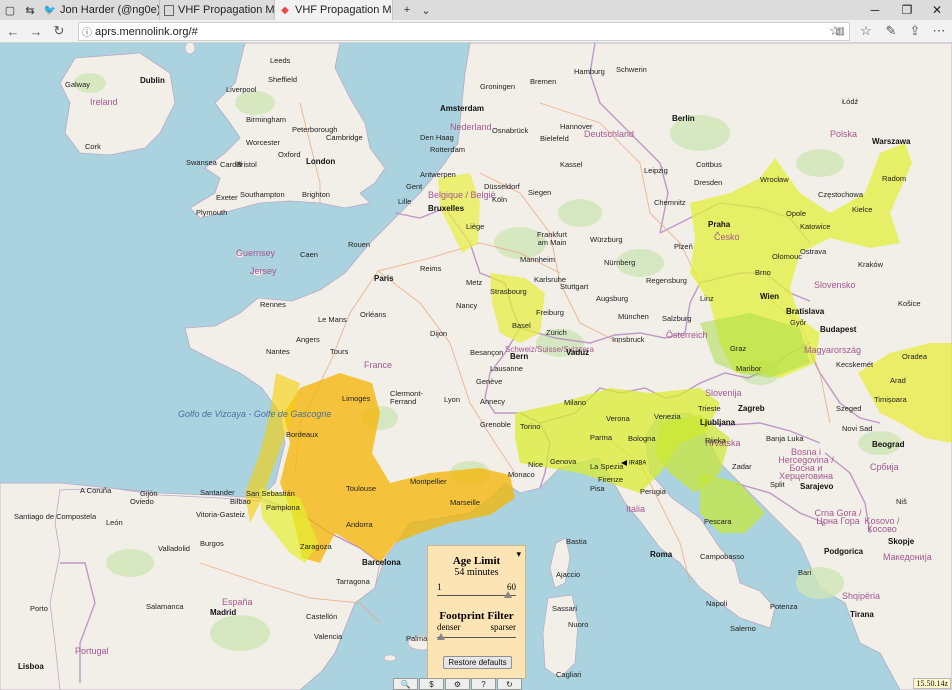  What do you see at coordinates (835, 285) in the screenshot?
I see `country-label: Slovensko` at bounding box center [835, 285].